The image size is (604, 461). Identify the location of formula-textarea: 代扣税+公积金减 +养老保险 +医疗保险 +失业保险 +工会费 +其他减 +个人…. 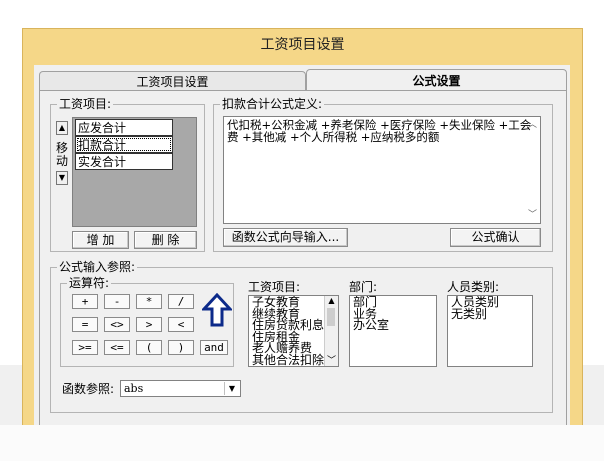
(382, 170).